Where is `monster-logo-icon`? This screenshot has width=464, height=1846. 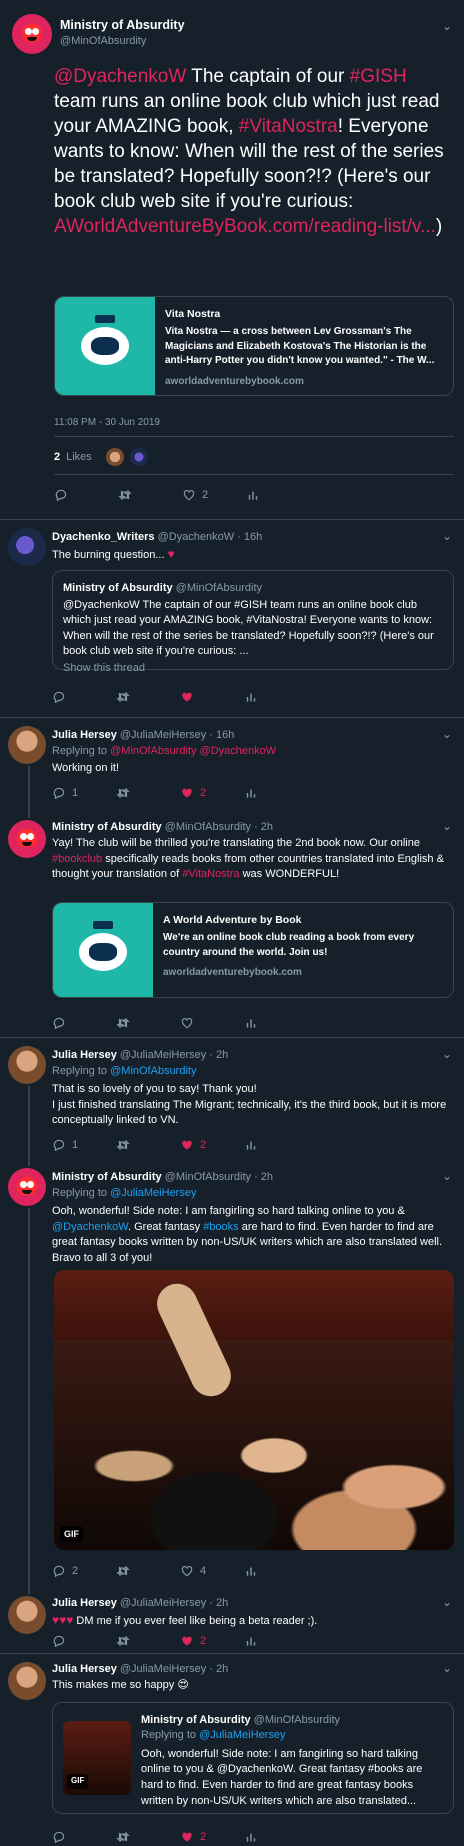 monster-logo-icon is located at coordinates (32, 34).